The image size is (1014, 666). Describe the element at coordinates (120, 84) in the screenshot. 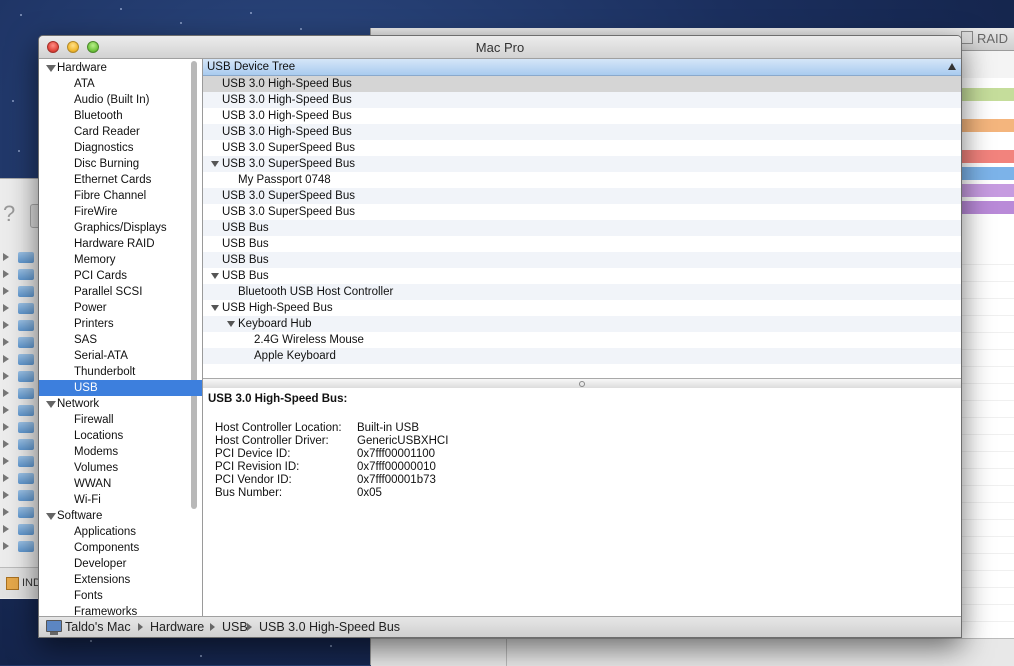

I see `sidebar-item-ata: ATA` at that location.